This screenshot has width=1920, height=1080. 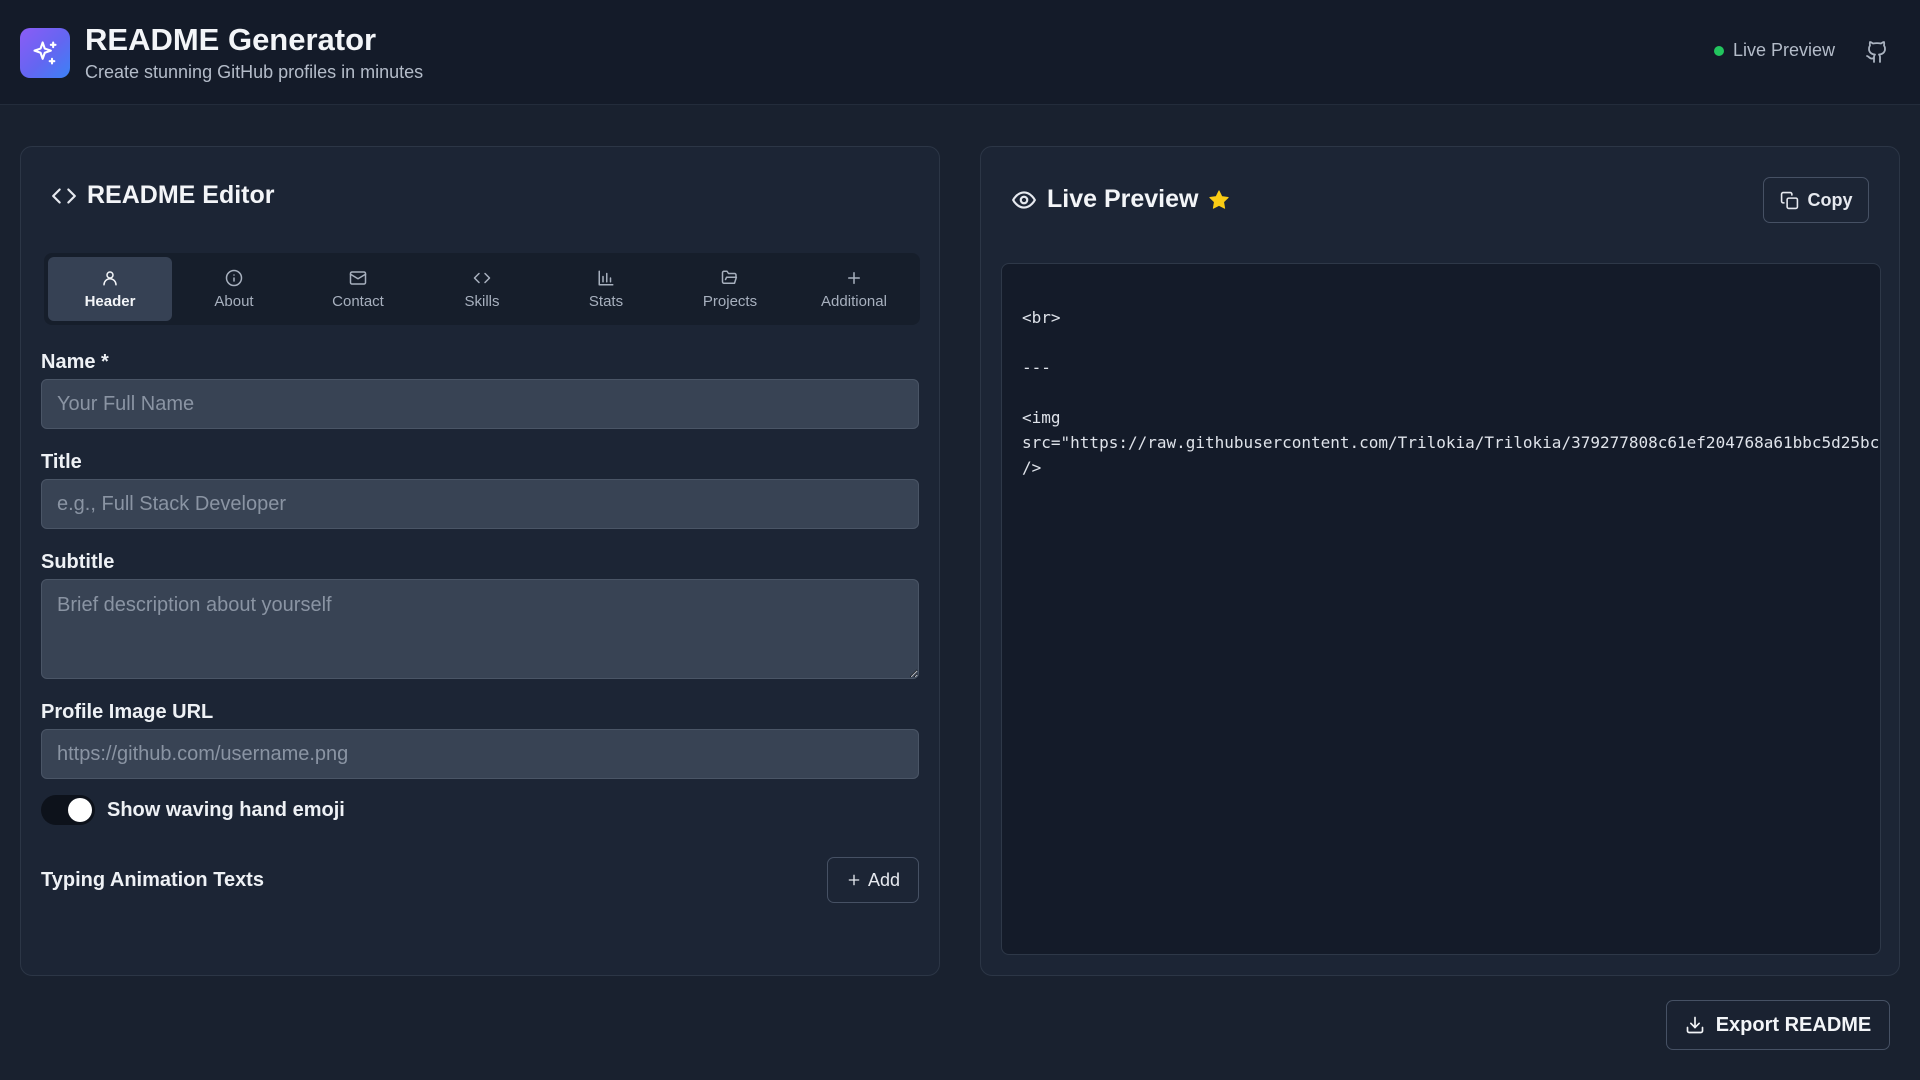 What do you see at coordinates (1036, 367) in the screenshot?
I see `code-line: ---` at bounding box center [1036, 367].